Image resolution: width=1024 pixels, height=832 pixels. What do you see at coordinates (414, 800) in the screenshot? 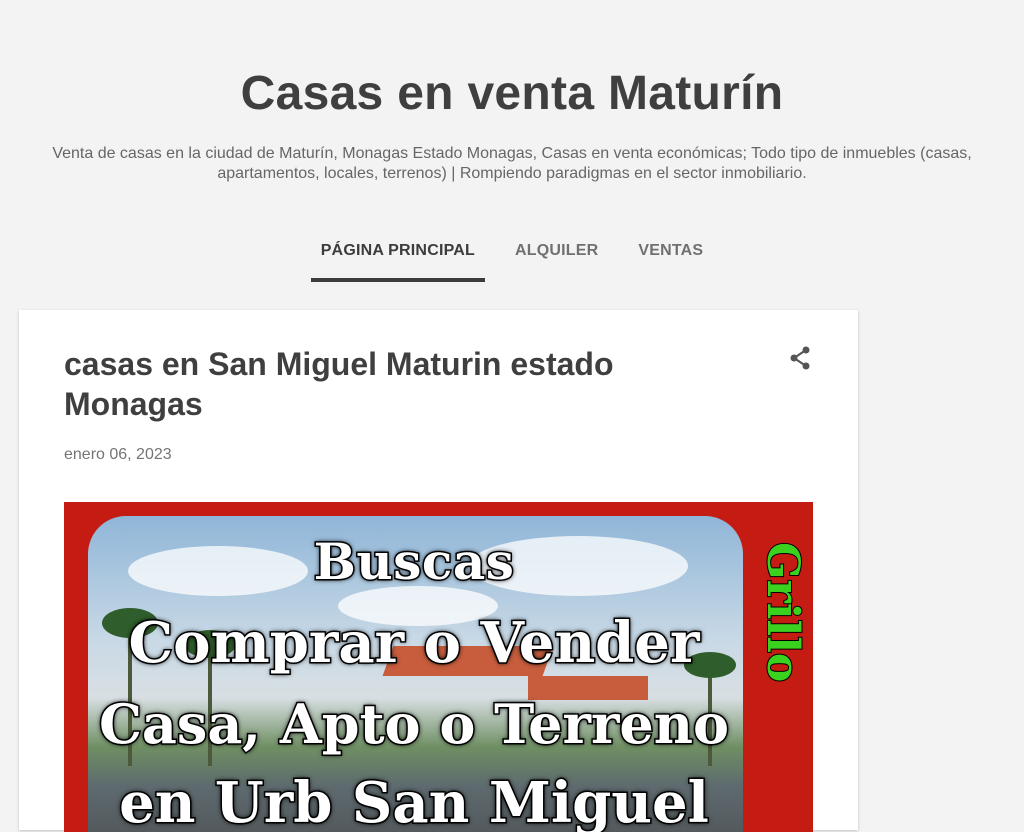
I see `ad-line-4: en Urb San Miguel` at bounding box center [414, 800].